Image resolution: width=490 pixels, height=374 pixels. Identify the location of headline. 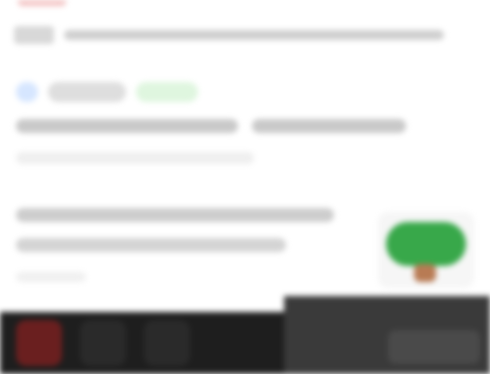
(214, 126).